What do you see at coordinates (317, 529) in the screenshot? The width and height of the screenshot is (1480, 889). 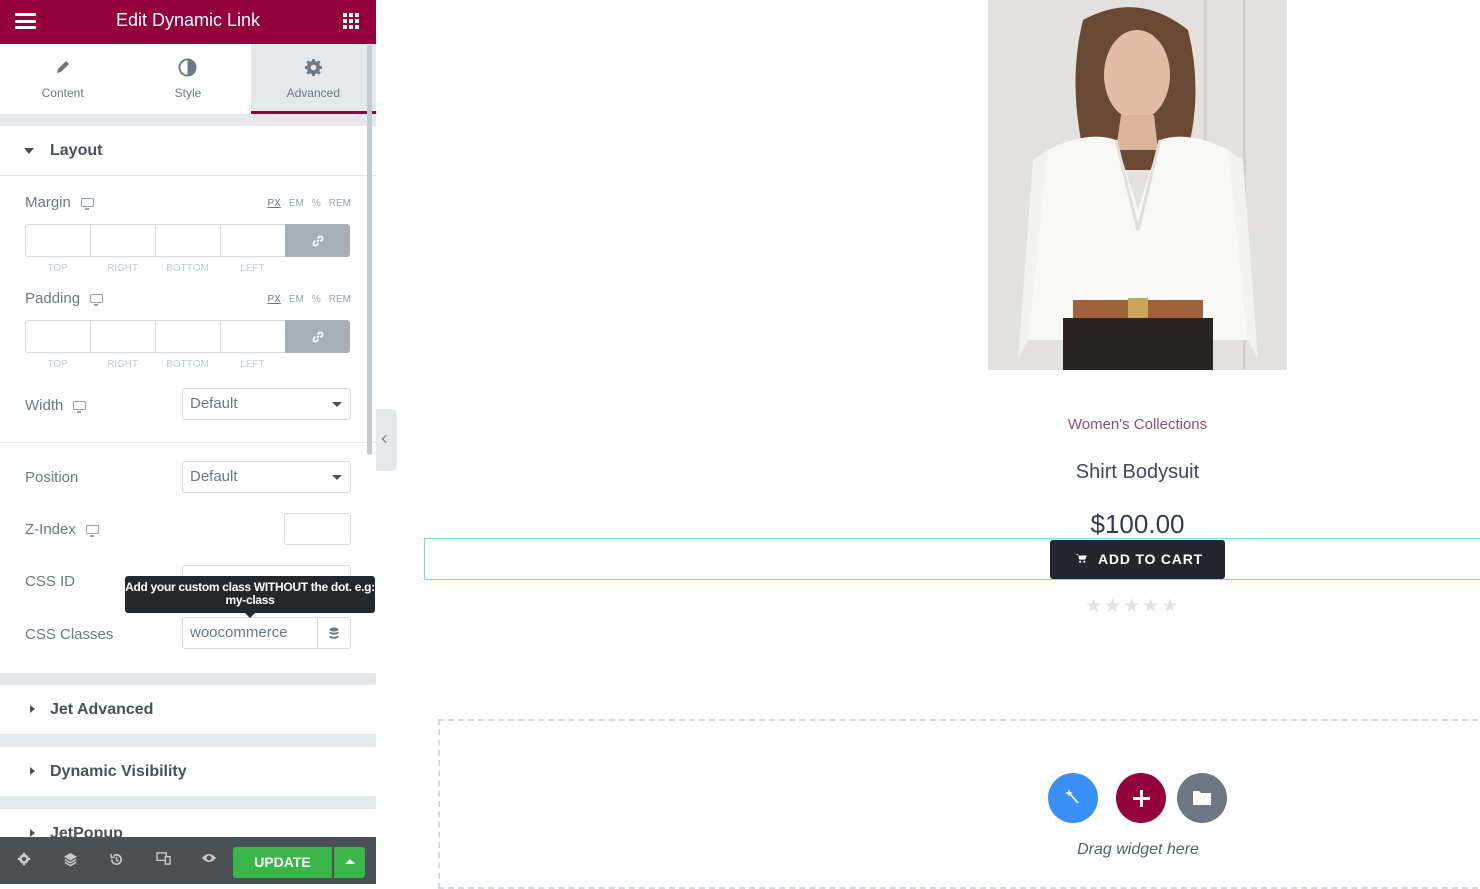 I see `z-index-input` at bounding box center [317, 529].